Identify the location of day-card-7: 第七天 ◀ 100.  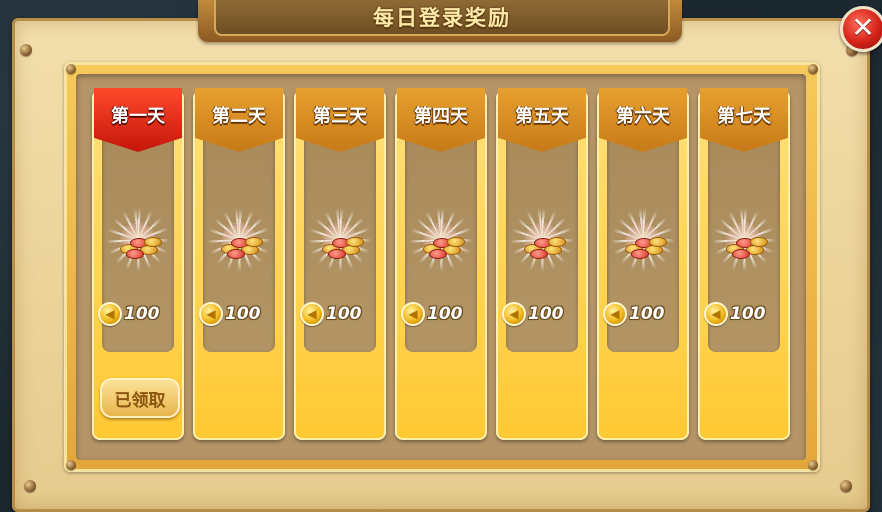
(744, 264).